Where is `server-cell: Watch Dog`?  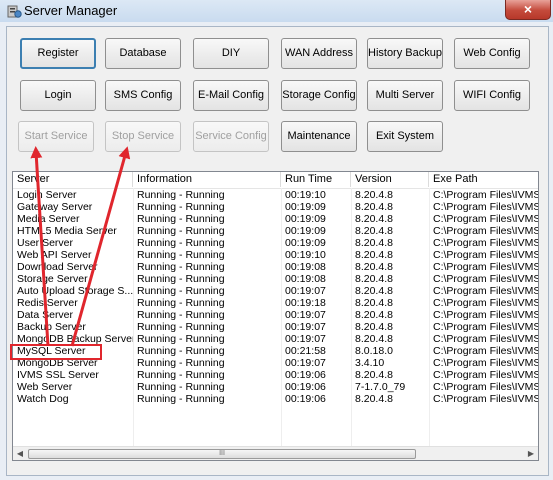 server-cell: Watch Dog is located at coordinates (43, 399).